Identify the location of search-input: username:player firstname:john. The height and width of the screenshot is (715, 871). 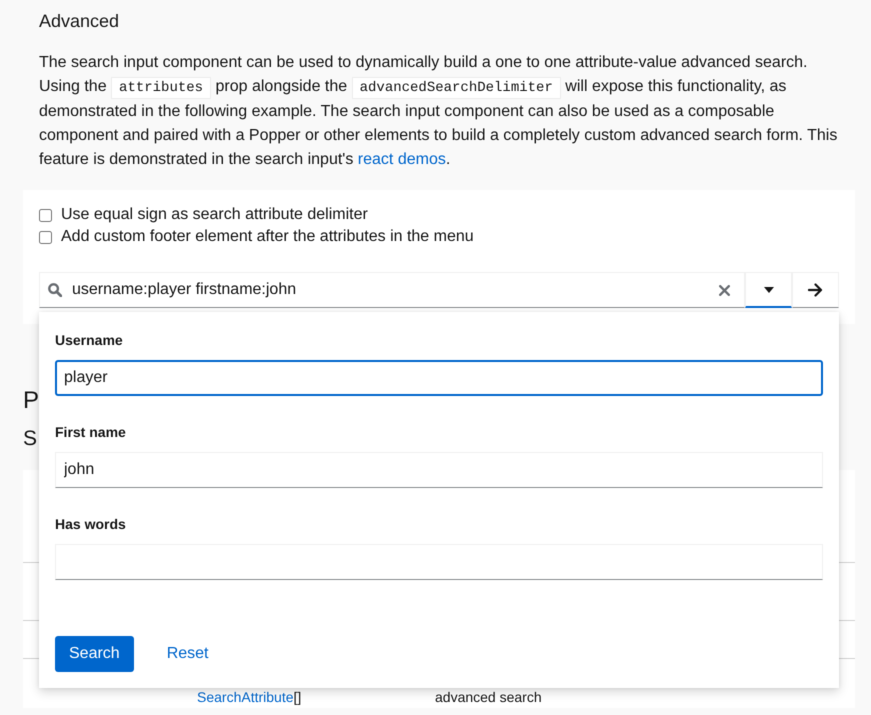
(383, 290).